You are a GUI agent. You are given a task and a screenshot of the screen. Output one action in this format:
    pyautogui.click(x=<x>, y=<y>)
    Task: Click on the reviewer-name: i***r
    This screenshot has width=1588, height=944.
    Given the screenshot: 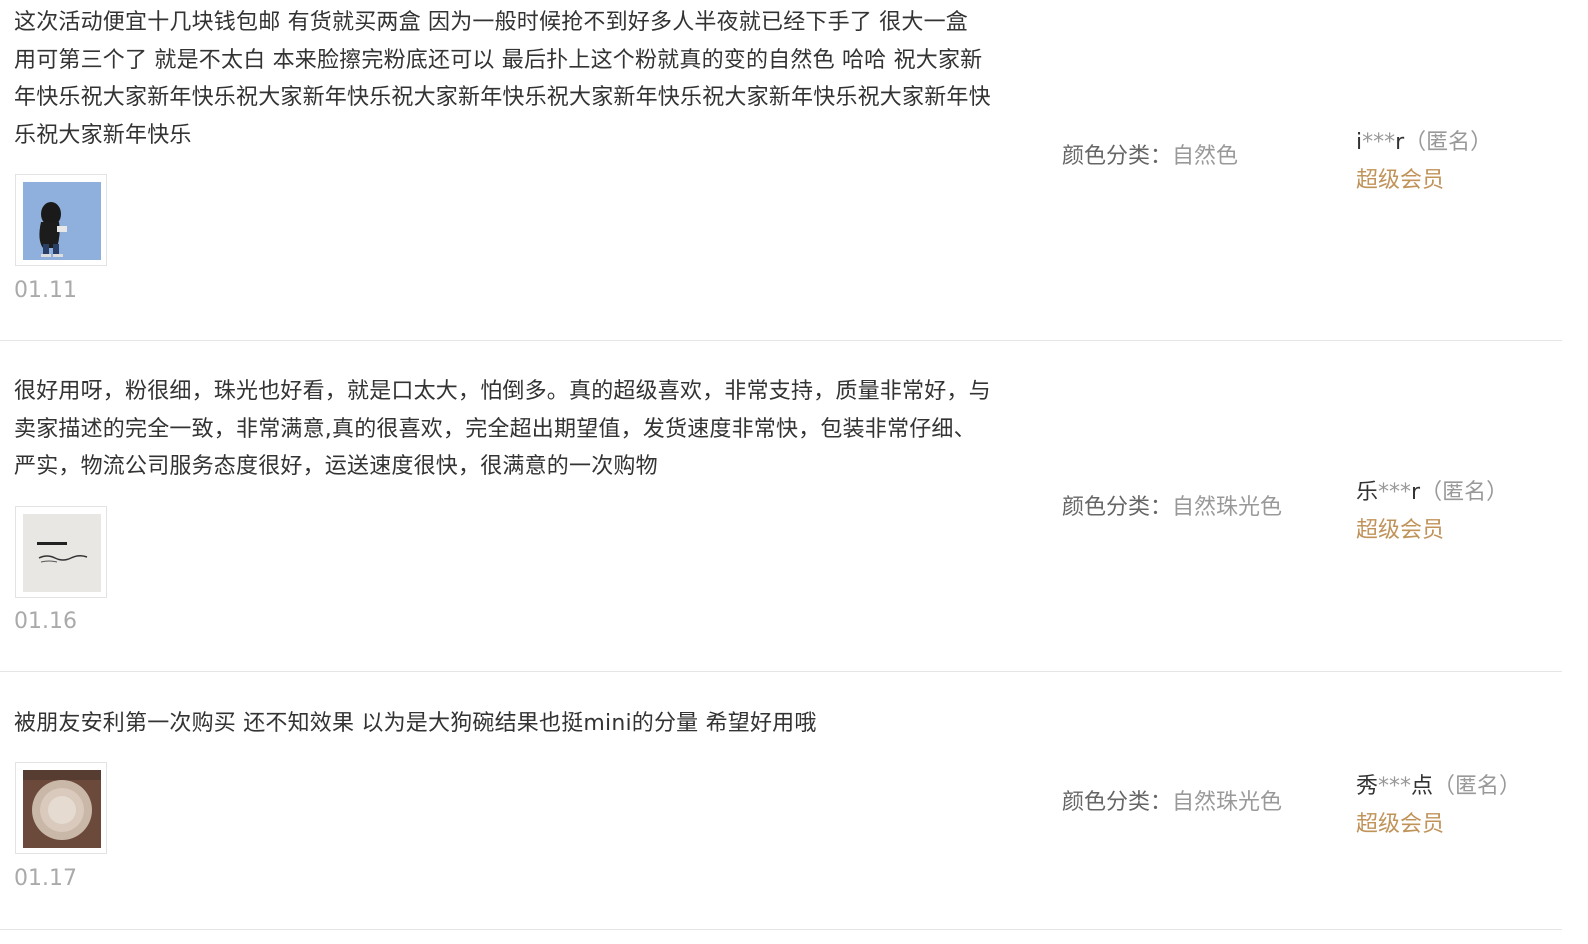 What is the action you would take?
    pyautogui.click(x=1380, y=142)
    